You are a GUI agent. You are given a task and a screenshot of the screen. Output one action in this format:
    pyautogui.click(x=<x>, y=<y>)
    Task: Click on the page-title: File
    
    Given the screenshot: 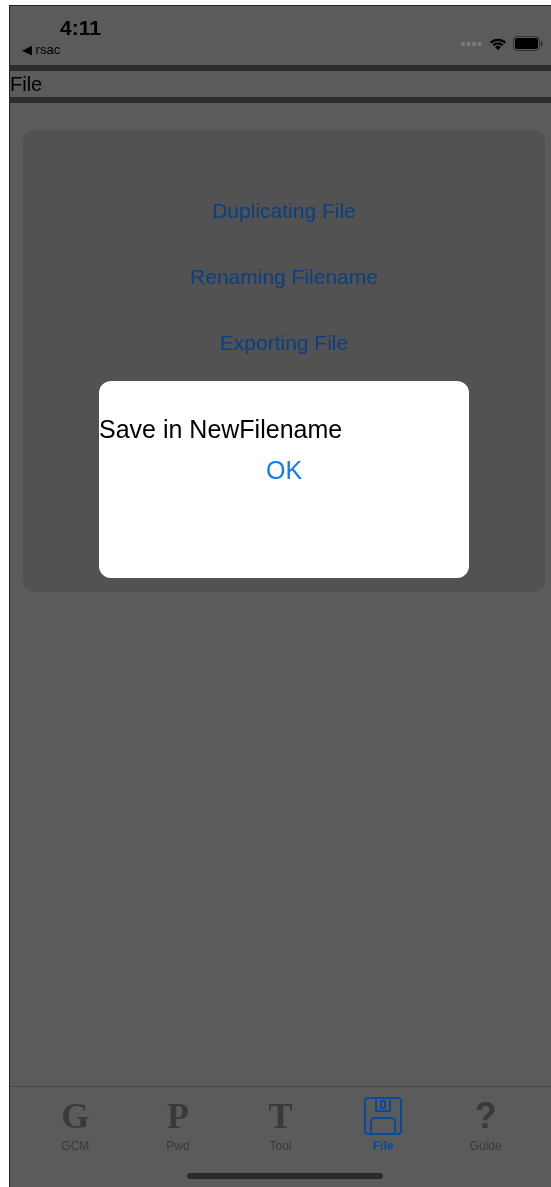 What is the action you would take?
    pyautogui.click(x=27, y=84)
    